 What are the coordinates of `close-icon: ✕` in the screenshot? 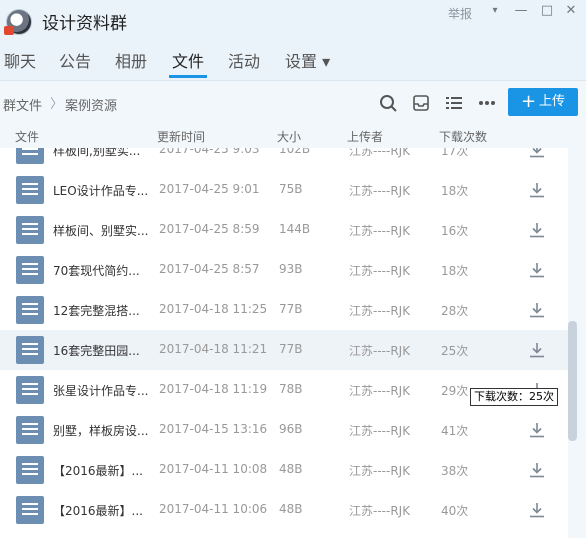 It's located at (571, 11).